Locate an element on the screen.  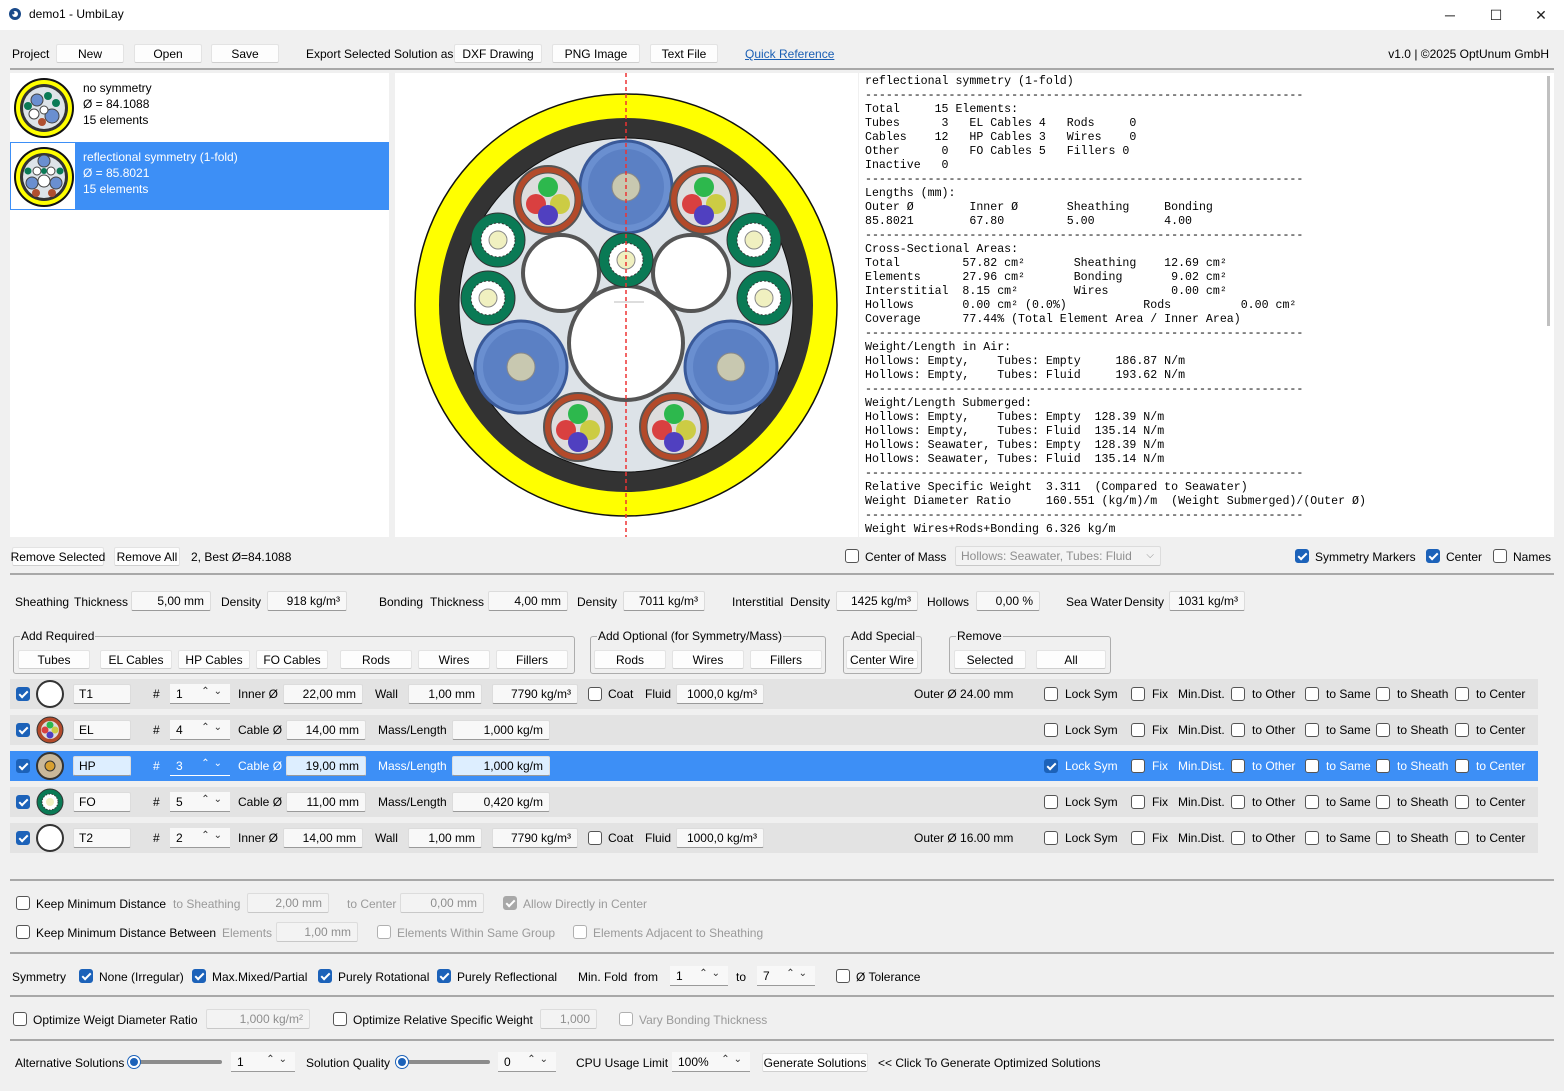
element-name-input: HP is located at coordinates (102, 766).